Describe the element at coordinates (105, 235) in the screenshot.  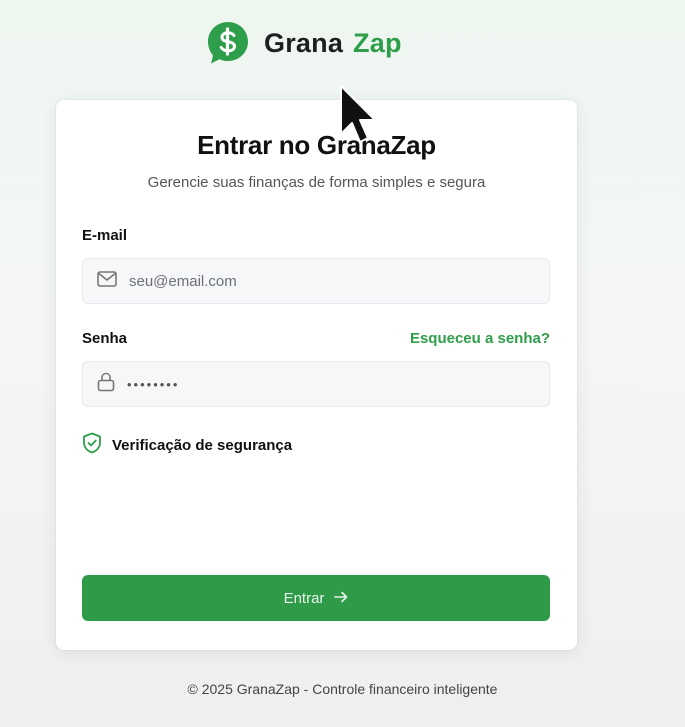
I see `email-label: E-mail` at that location.